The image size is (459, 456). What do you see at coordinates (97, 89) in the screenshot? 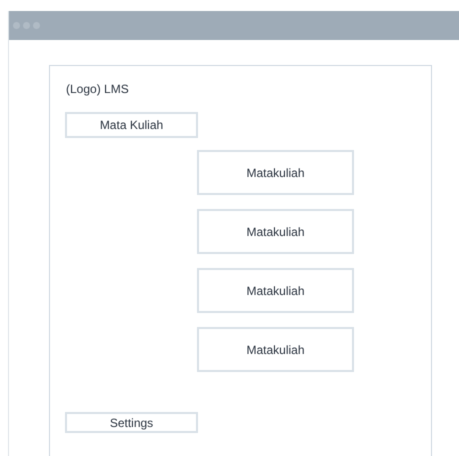
I see `logo-text: (Logo) LMS` at bounding box center [97, 89].